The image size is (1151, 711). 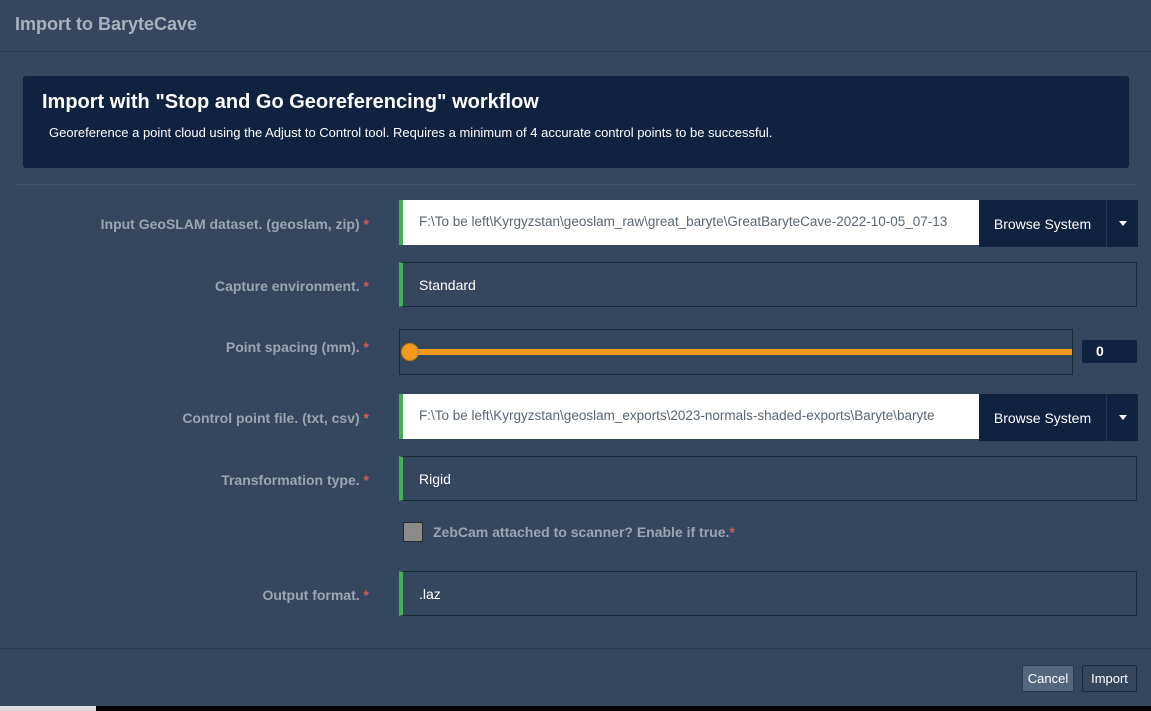 I want to click on transformation-type-select: Rigid, so click(x=768, y=478).